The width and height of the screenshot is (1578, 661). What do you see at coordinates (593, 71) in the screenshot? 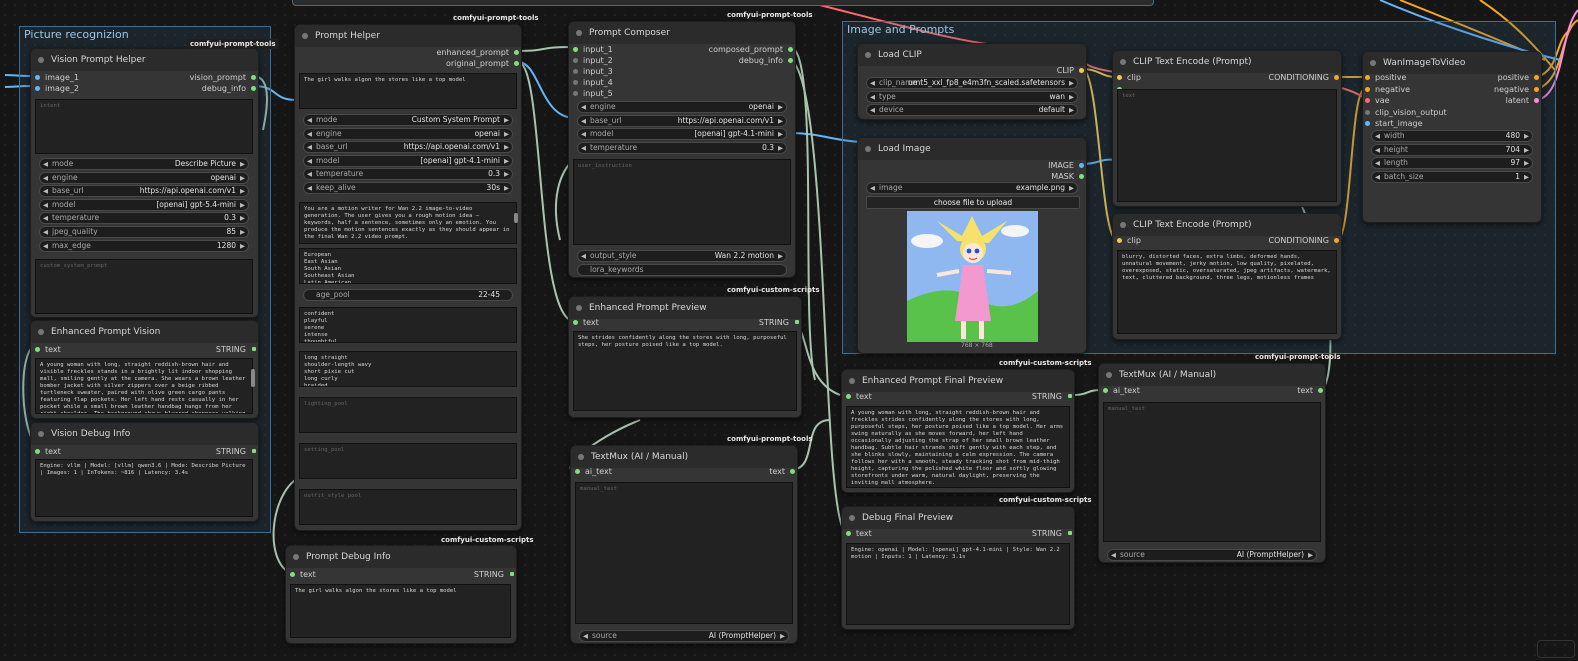
I see `input-3: input_3` at bounding box center [593, 71].